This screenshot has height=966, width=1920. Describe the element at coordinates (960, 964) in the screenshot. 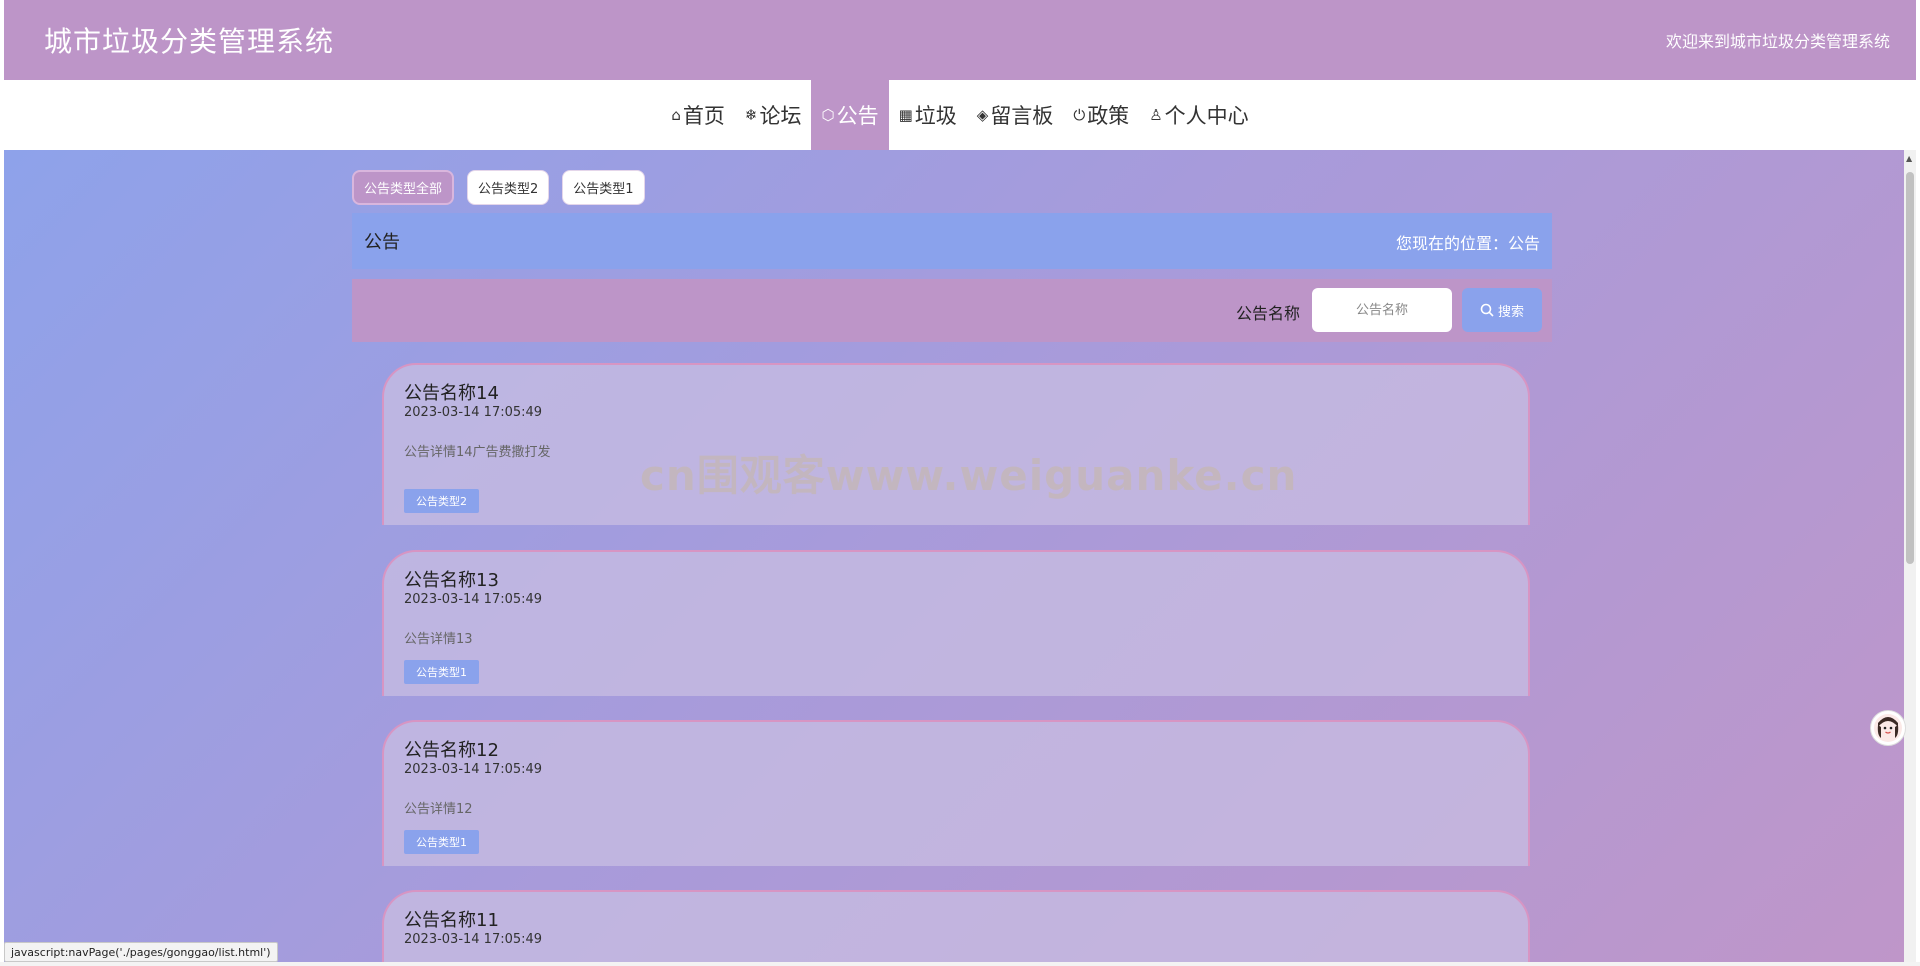

I see `window-bottom-edge` at that location.